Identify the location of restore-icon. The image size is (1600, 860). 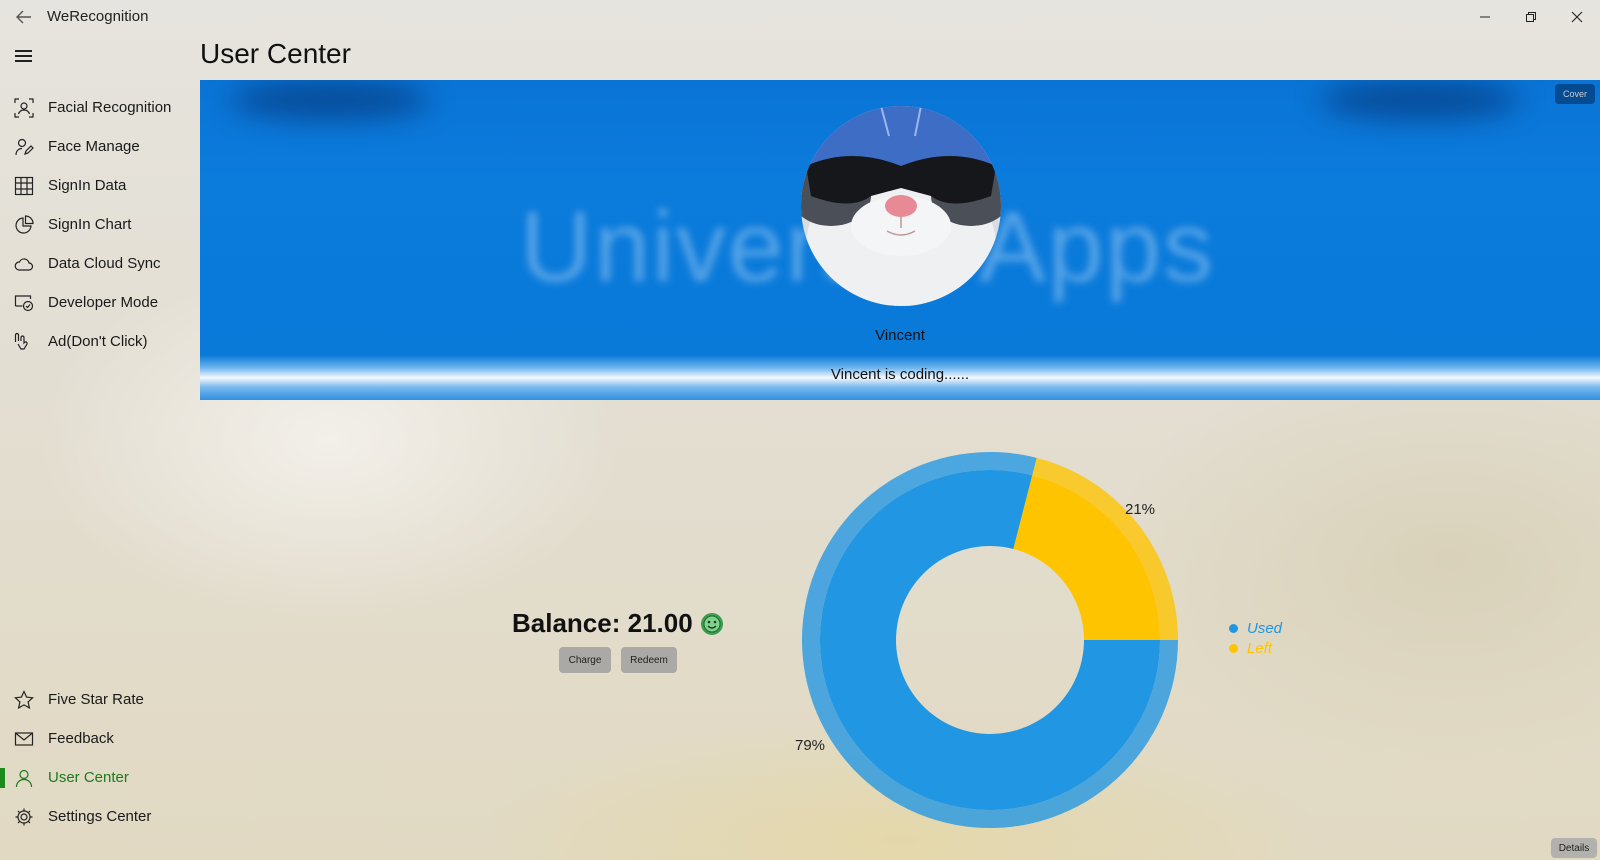
(1531, 17).